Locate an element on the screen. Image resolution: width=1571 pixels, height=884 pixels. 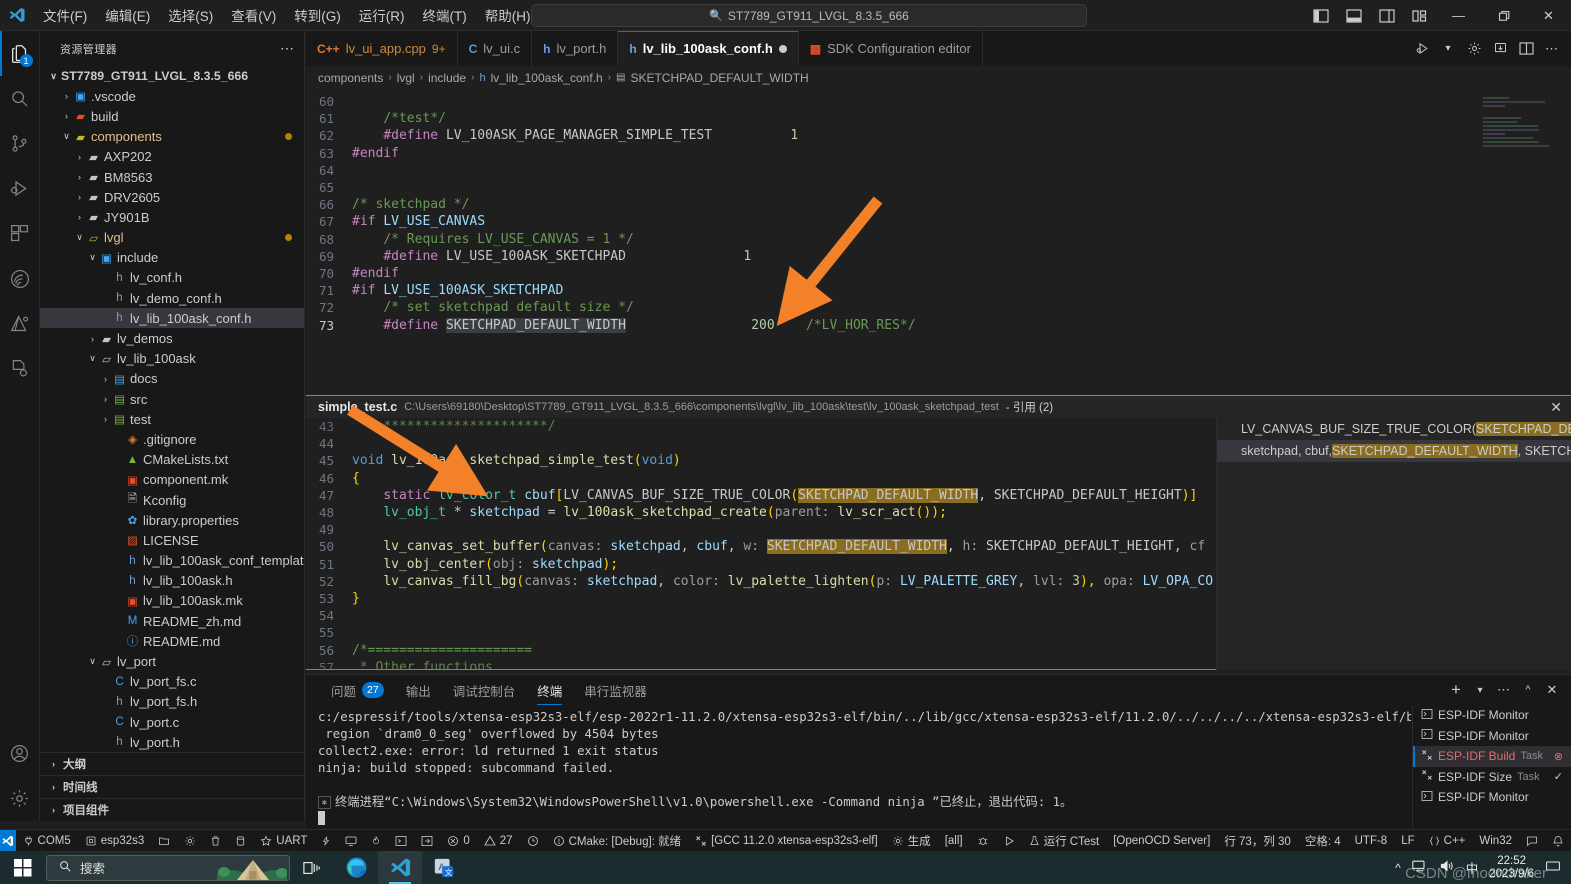
status-bar-item-flame-icon is located at coordinates (376, 841).